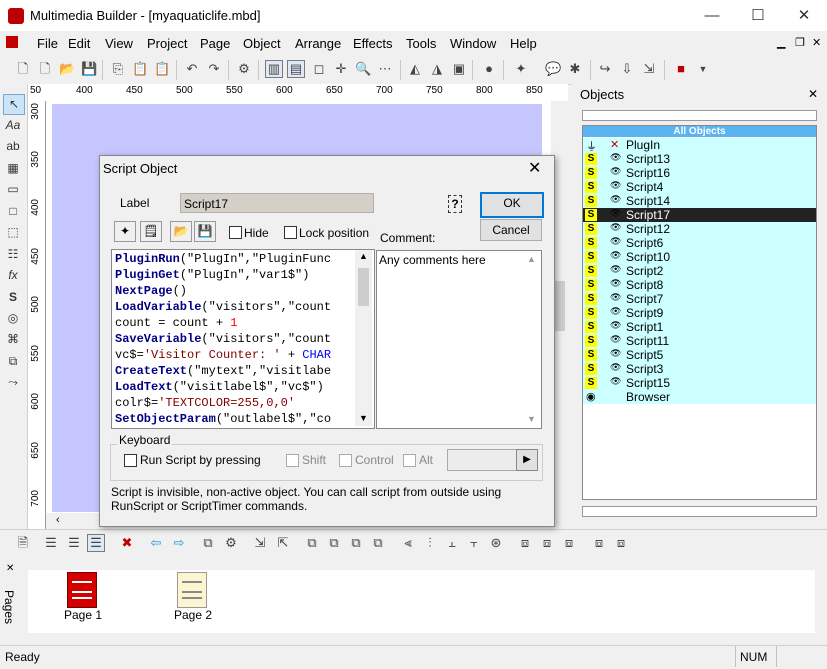 This screenshot has height=669, width=827. What do you see at coordinates (378, 543) in the screenshot?
I see `send-backward-icon: ⧉` at bounding box center [378, 543].